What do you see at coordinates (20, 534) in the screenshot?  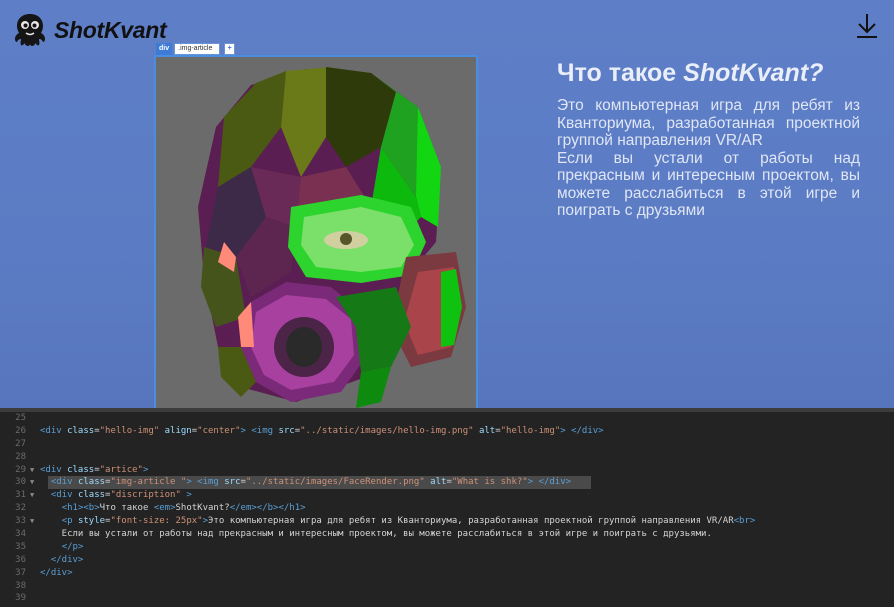 I see `line-number: 34` at bounding box center [20, 534].